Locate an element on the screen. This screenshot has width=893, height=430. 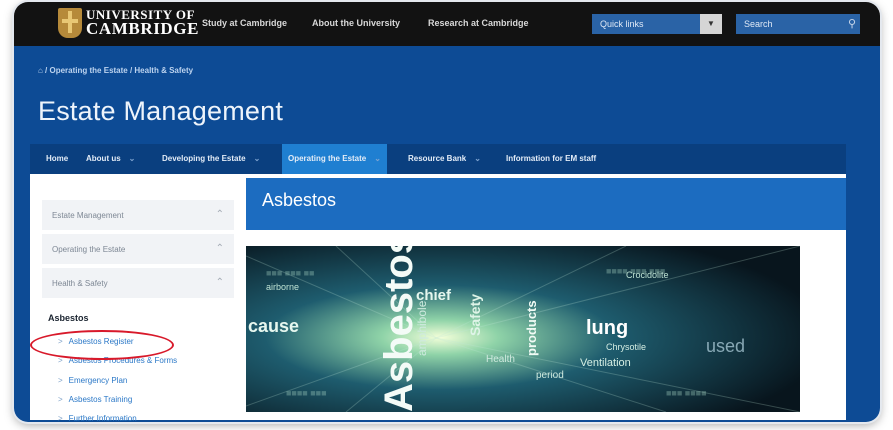
nav-resource-bank-label: Resource Bank is located at coordinates (437, 158).